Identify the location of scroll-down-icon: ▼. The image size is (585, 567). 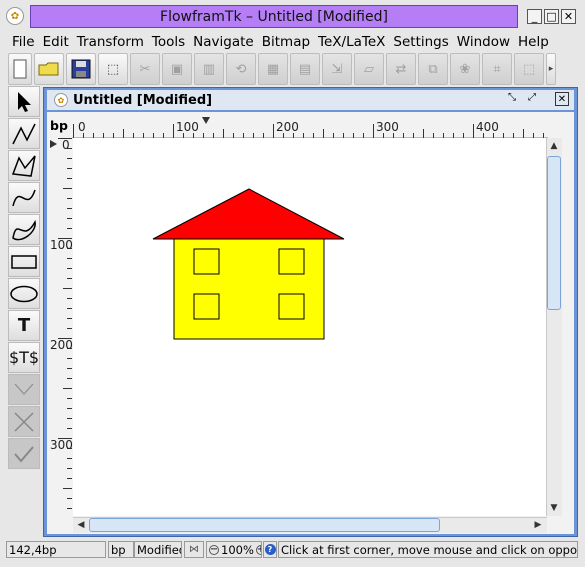
(554, 508).